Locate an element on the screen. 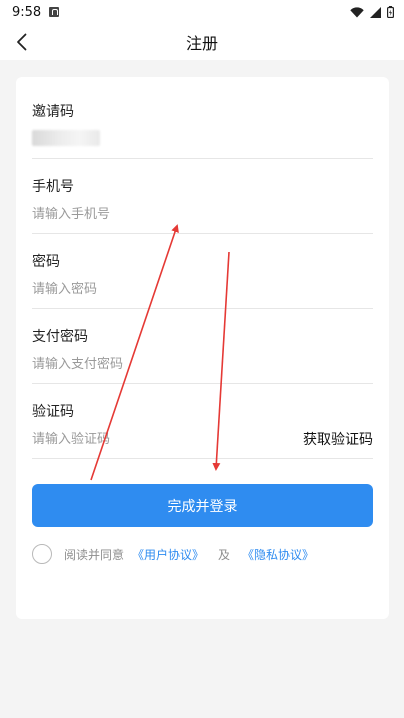 This screenshot has width=404, height=718. page-title: 注册 is located at coordinates (201, 43).